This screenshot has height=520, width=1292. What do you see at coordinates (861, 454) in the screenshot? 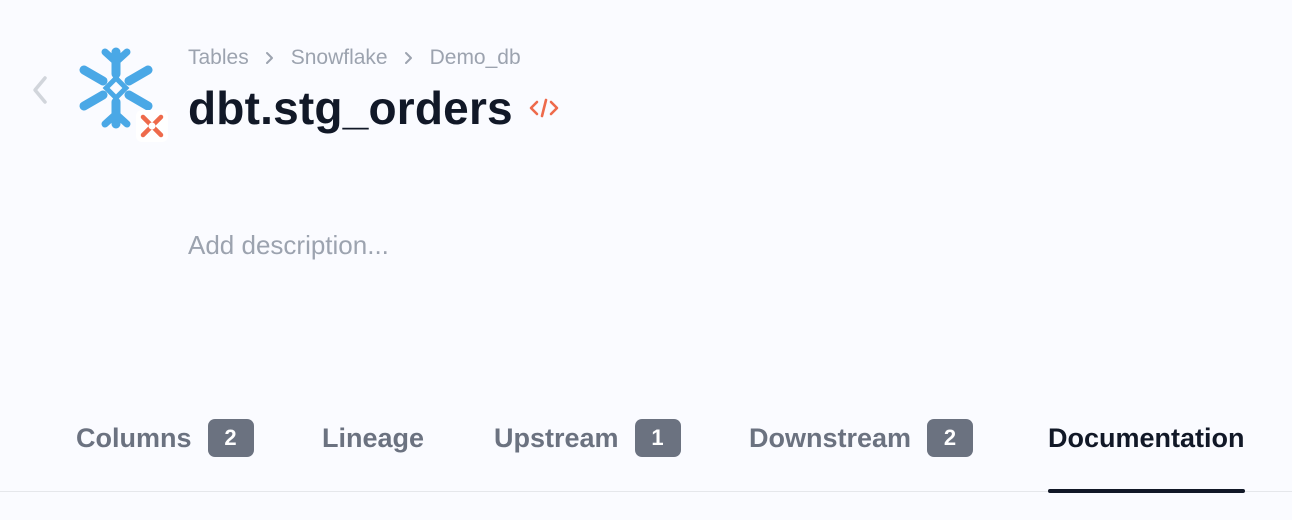
I see `tab-downstream: Downstream 2` at bounding box center [861, 454].